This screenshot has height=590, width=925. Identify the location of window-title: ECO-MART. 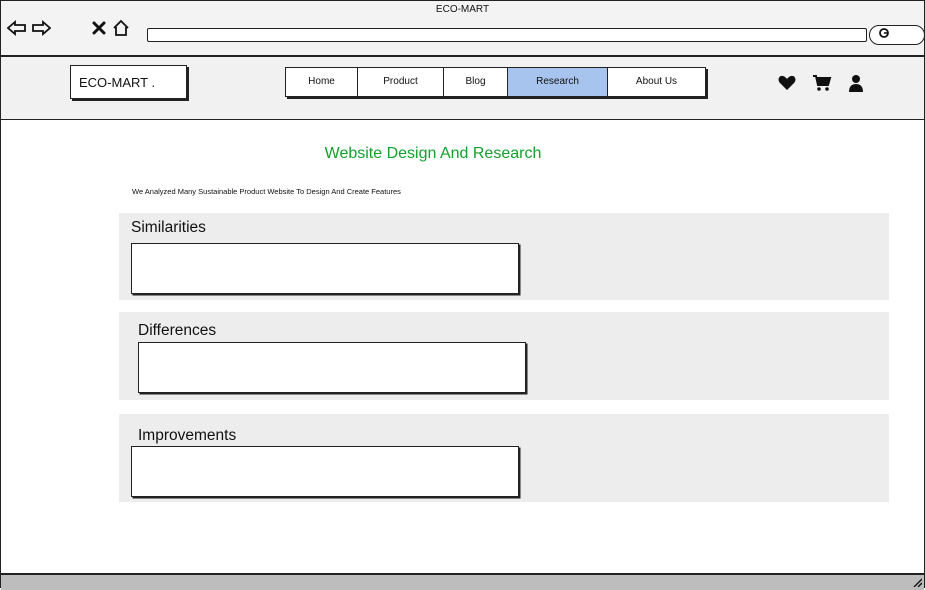
(462, 9).